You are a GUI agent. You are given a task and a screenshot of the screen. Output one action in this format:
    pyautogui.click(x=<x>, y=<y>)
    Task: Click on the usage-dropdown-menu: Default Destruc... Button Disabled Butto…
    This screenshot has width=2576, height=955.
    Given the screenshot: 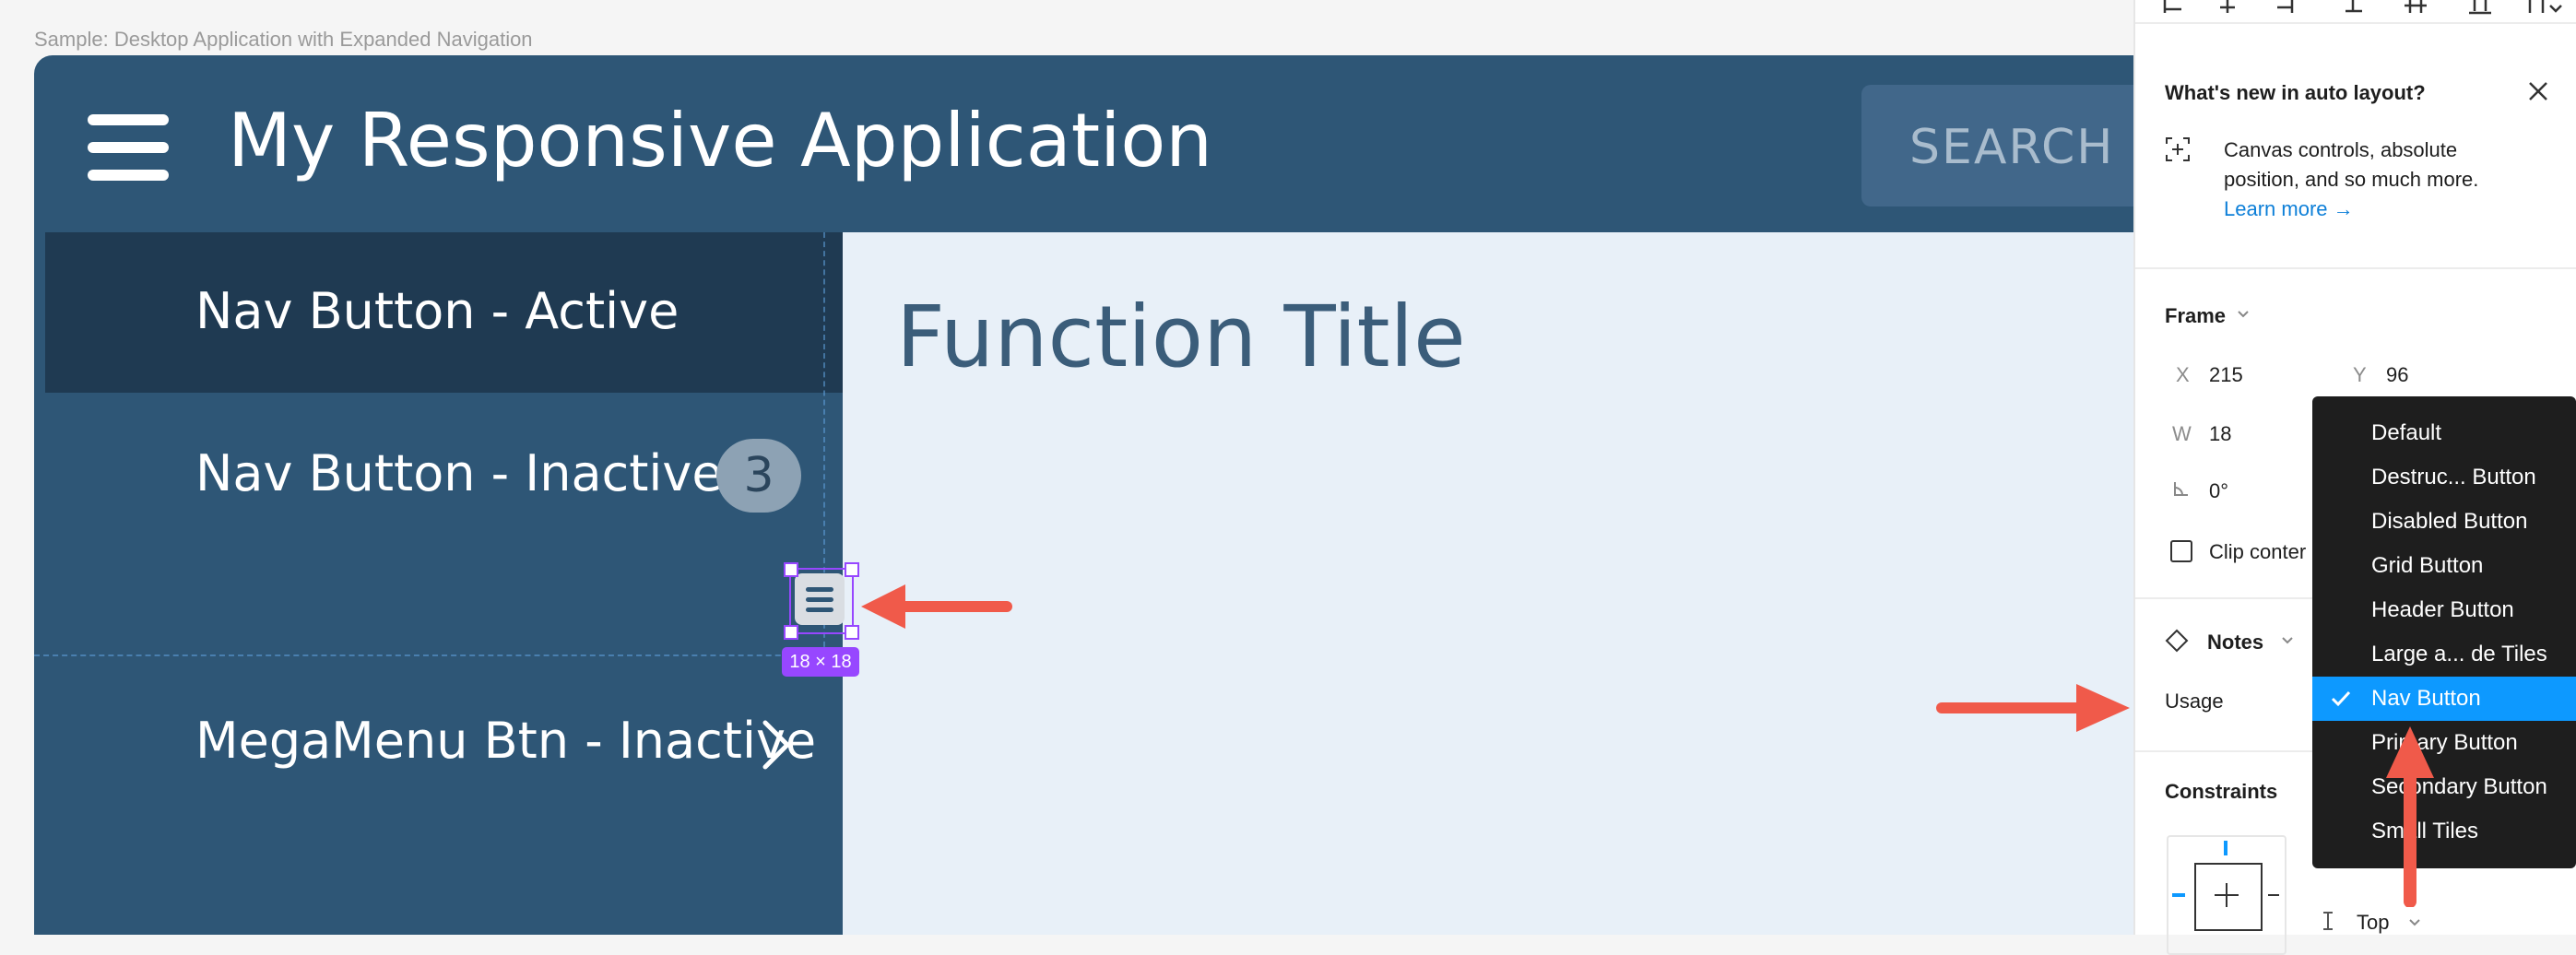 What is the action you would take?
    pyautogui.click(x=2444, y=632)
    